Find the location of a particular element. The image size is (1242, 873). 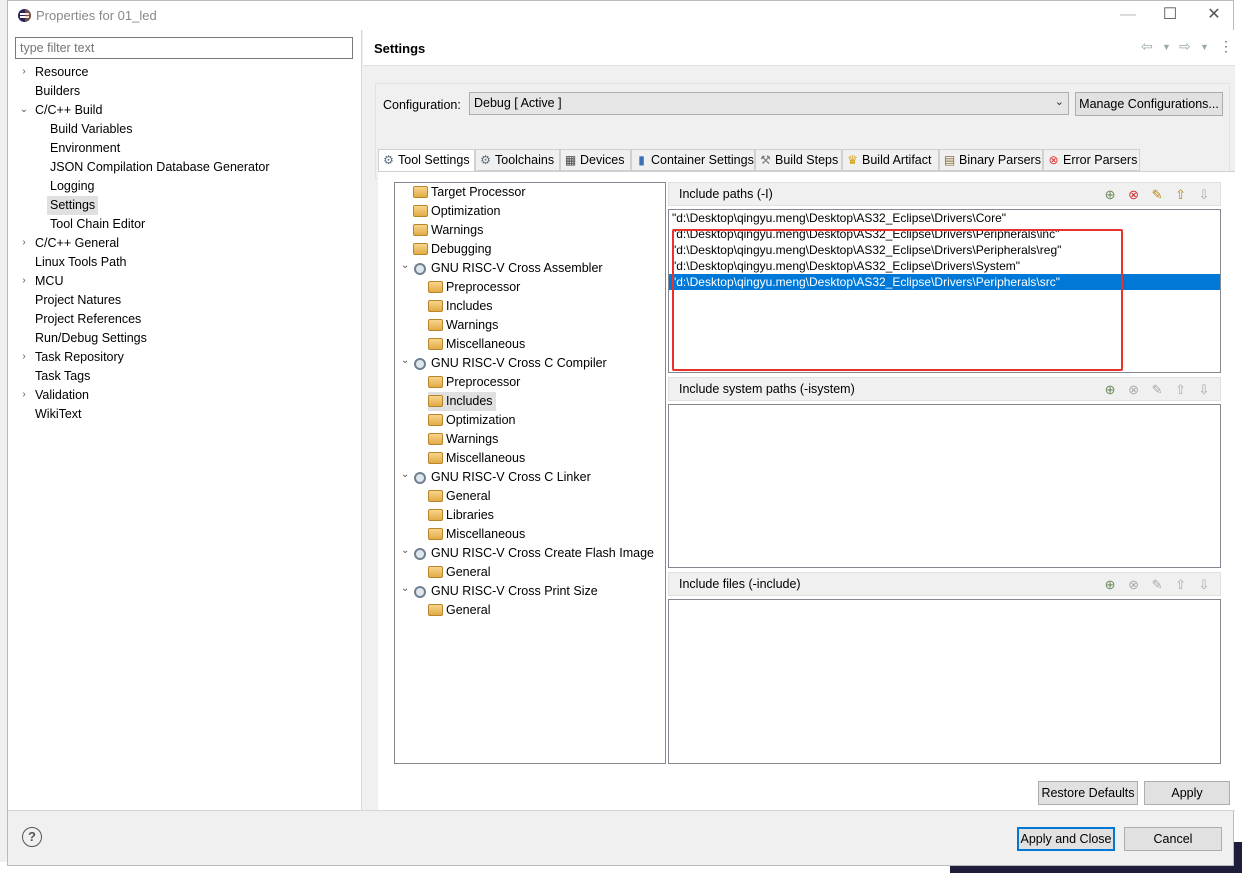

sidebar-item: WikiText is located at coordinates (58, 414).